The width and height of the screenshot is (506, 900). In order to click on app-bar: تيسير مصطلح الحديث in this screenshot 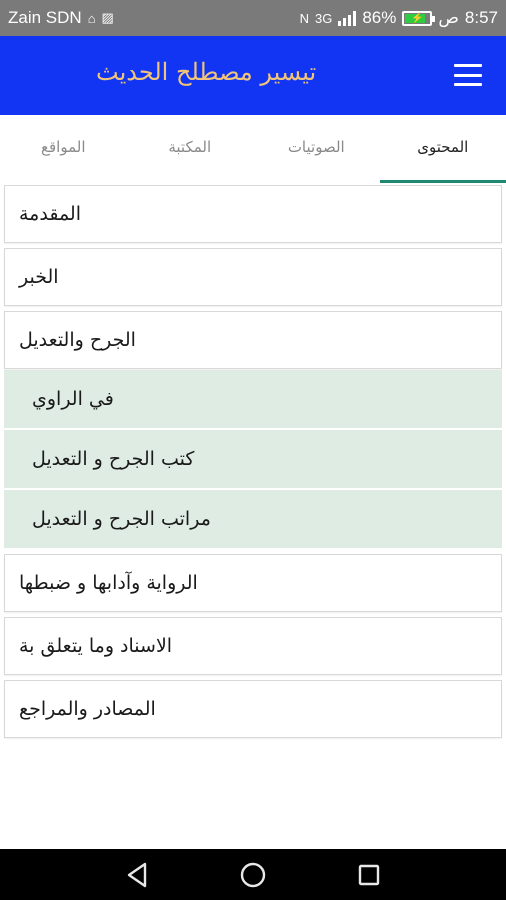, I will do `click(253, 75)`.